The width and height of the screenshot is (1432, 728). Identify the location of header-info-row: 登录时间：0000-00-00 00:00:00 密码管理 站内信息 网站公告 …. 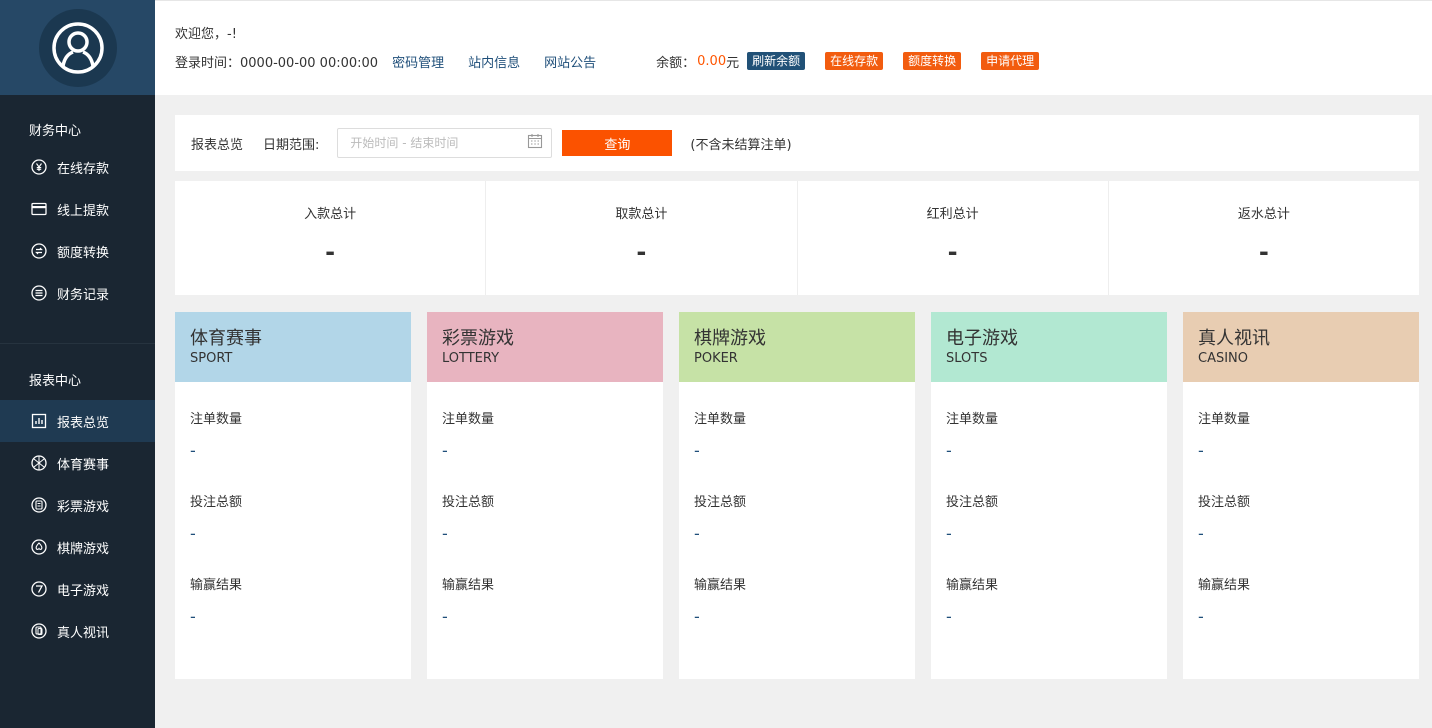
(607, 61).